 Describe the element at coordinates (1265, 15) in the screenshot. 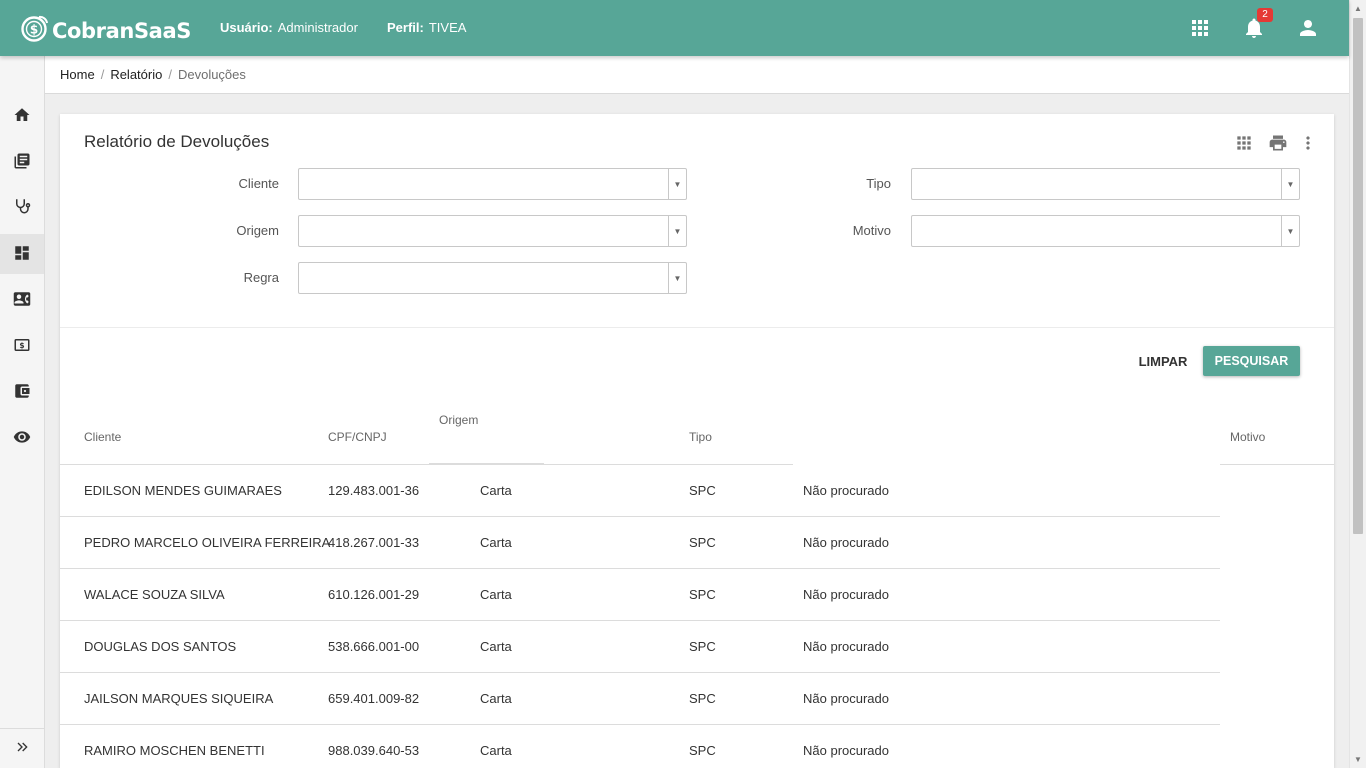

I see `notification-badge: 2` at that location.